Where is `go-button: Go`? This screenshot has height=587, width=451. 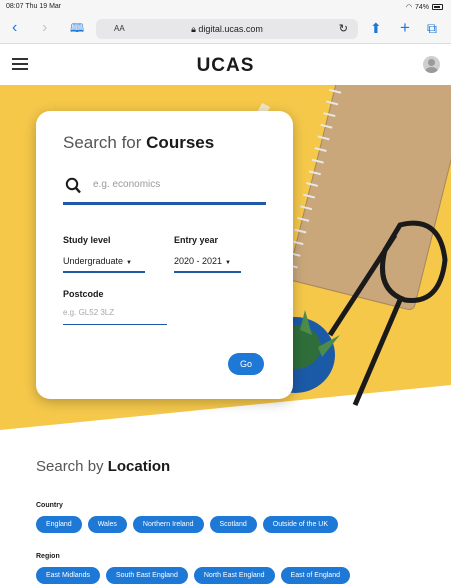 go-button: Go is located at coordinates (246, 364).